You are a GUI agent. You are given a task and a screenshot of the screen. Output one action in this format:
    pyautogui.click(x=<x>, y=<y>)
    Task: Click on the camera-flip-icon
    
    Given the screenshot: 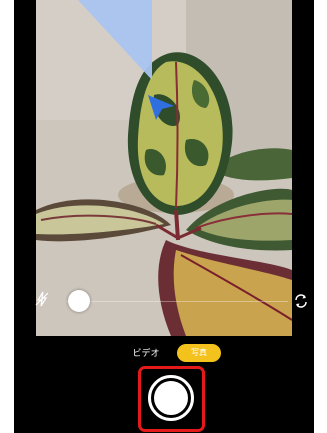 What is the action you would take?
    pyautogui.click(x=301, y=301)
    